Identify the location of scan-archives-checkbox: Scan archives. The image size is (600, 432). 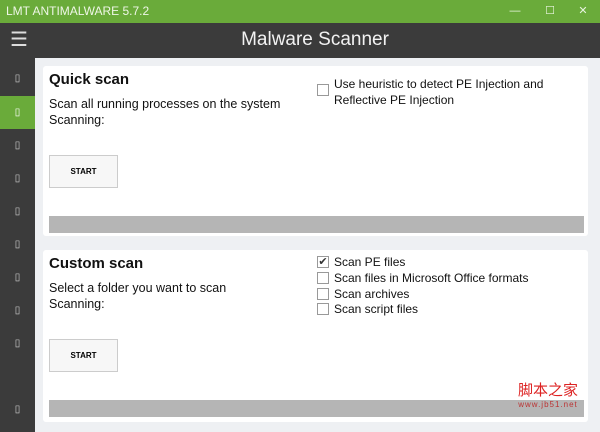
(363, 294).